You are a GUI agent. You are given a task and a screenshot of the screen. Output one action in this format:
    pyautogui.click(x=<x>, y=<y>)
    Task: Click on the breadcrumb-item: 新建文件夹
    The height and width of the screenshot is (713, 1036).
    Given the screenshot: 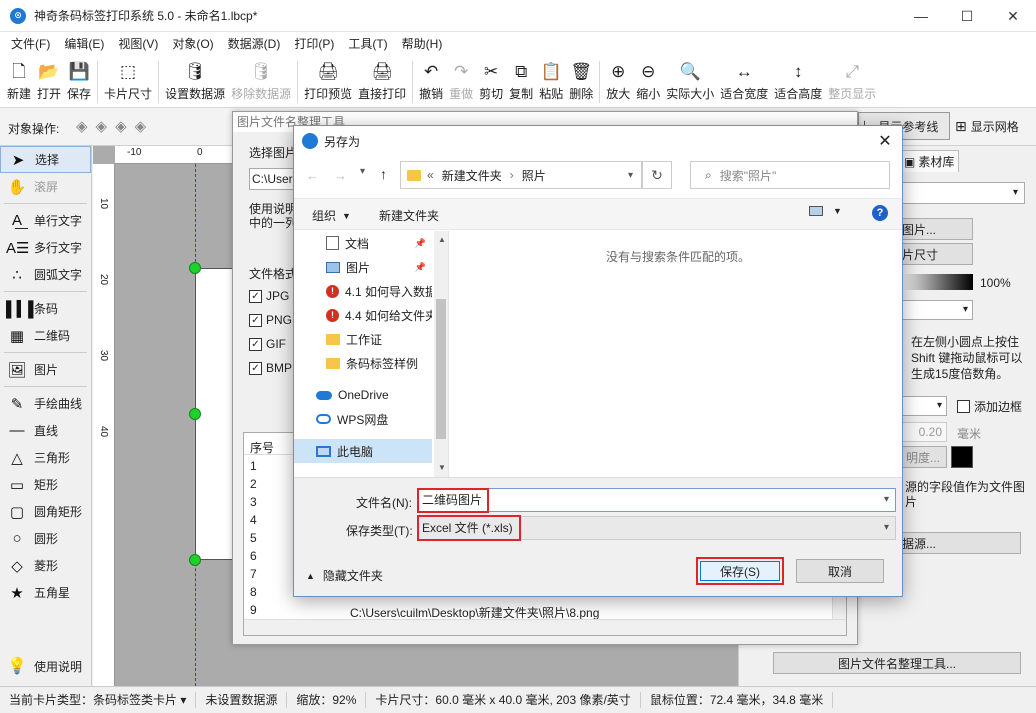 What is the action you would take?
    pyautogui.click(x=472, y=175)
    